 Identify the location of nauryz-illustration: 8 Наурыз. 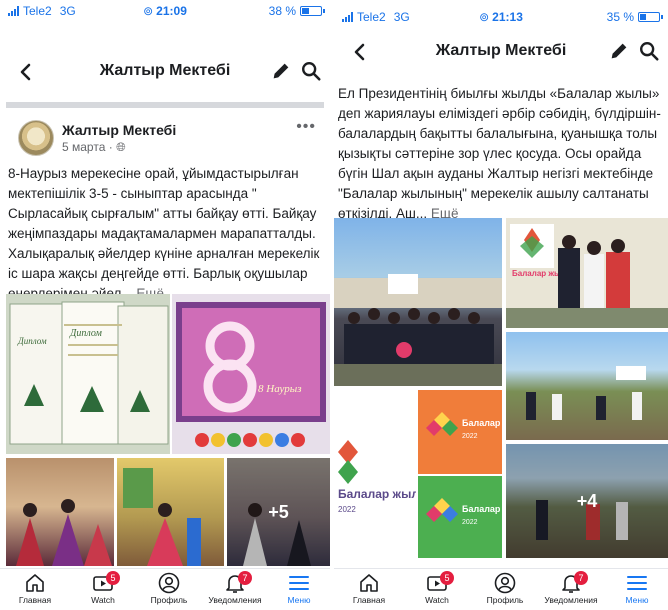
(251, 374).